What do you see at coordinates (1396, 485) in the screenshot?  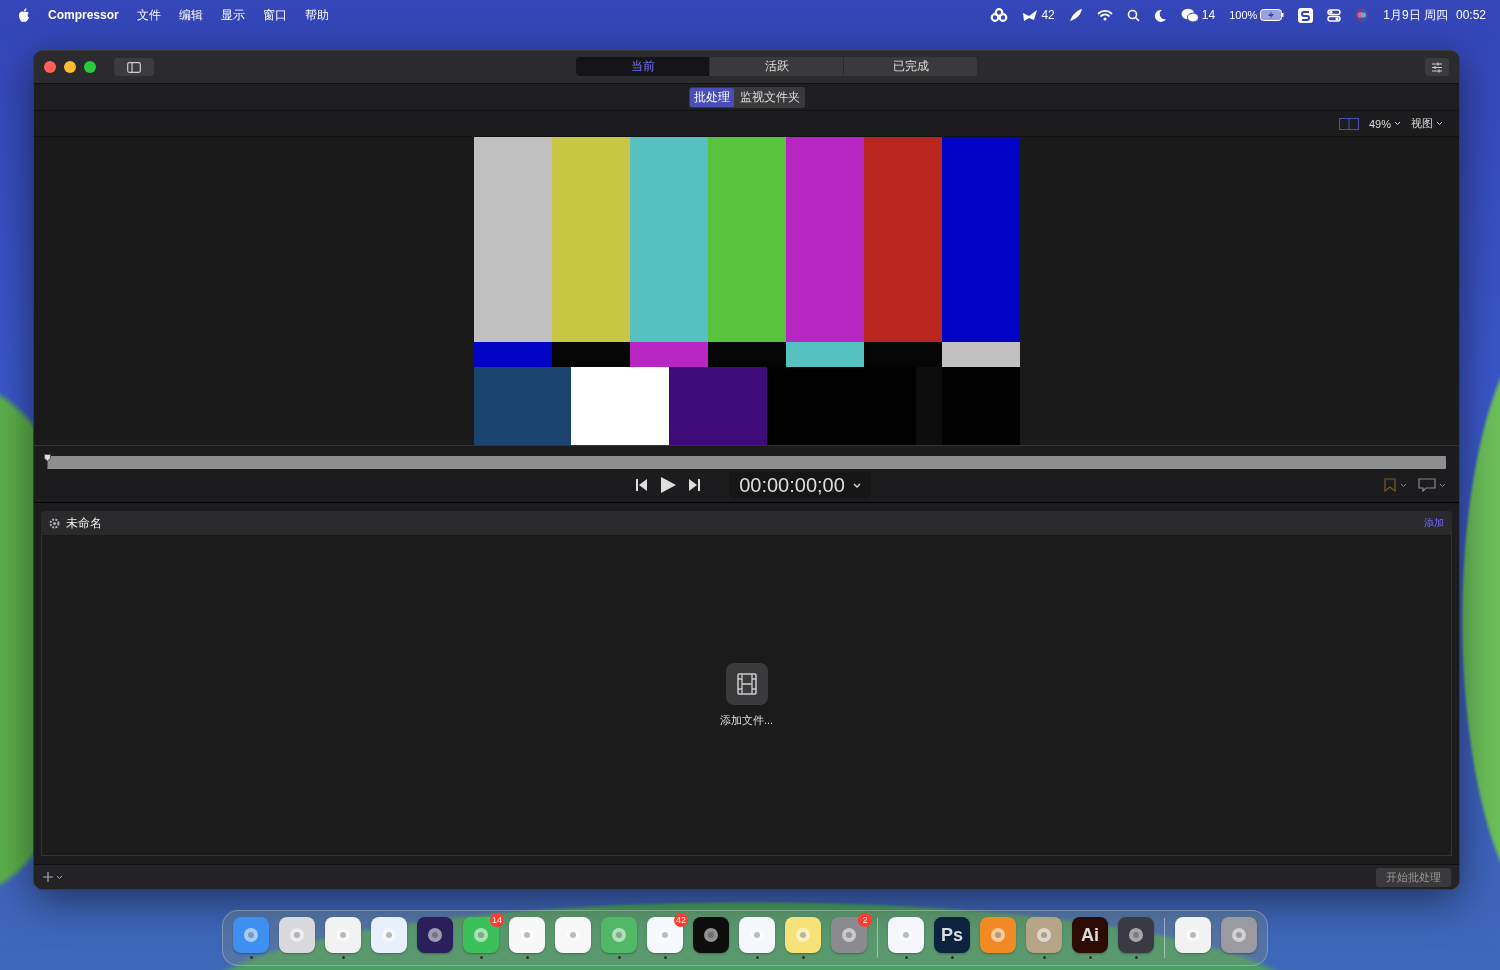 I see `bookmark-icon` at bounding box center [1396, 485].